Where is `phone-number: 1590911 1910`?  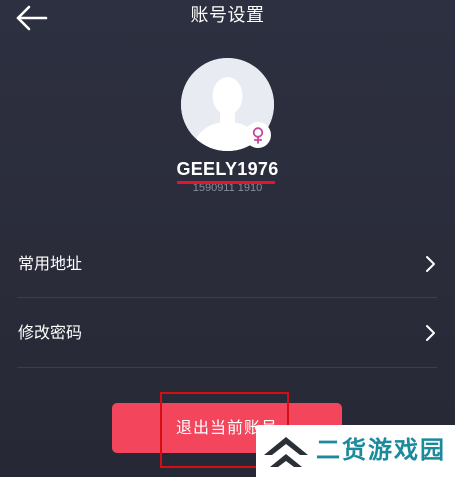 phone-number: 1590911 1910 is located at coordinates (227, 189).